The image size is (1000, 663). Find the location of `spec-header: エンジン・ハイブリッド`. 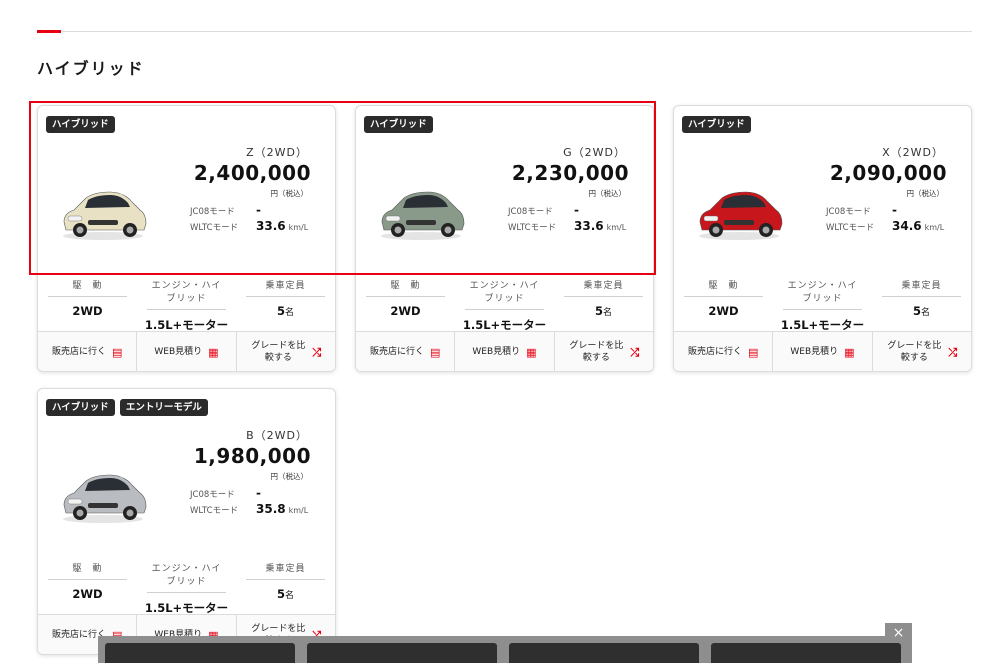

spec-header: エンジン・ハイブリッド is located at coordinates (186, 577).